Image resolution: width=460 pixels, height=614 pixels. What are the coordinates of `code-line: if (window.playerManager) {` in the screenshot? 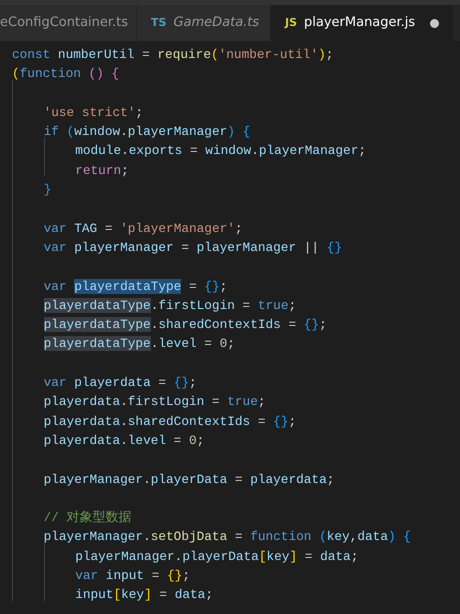 It's located at (147, 132).